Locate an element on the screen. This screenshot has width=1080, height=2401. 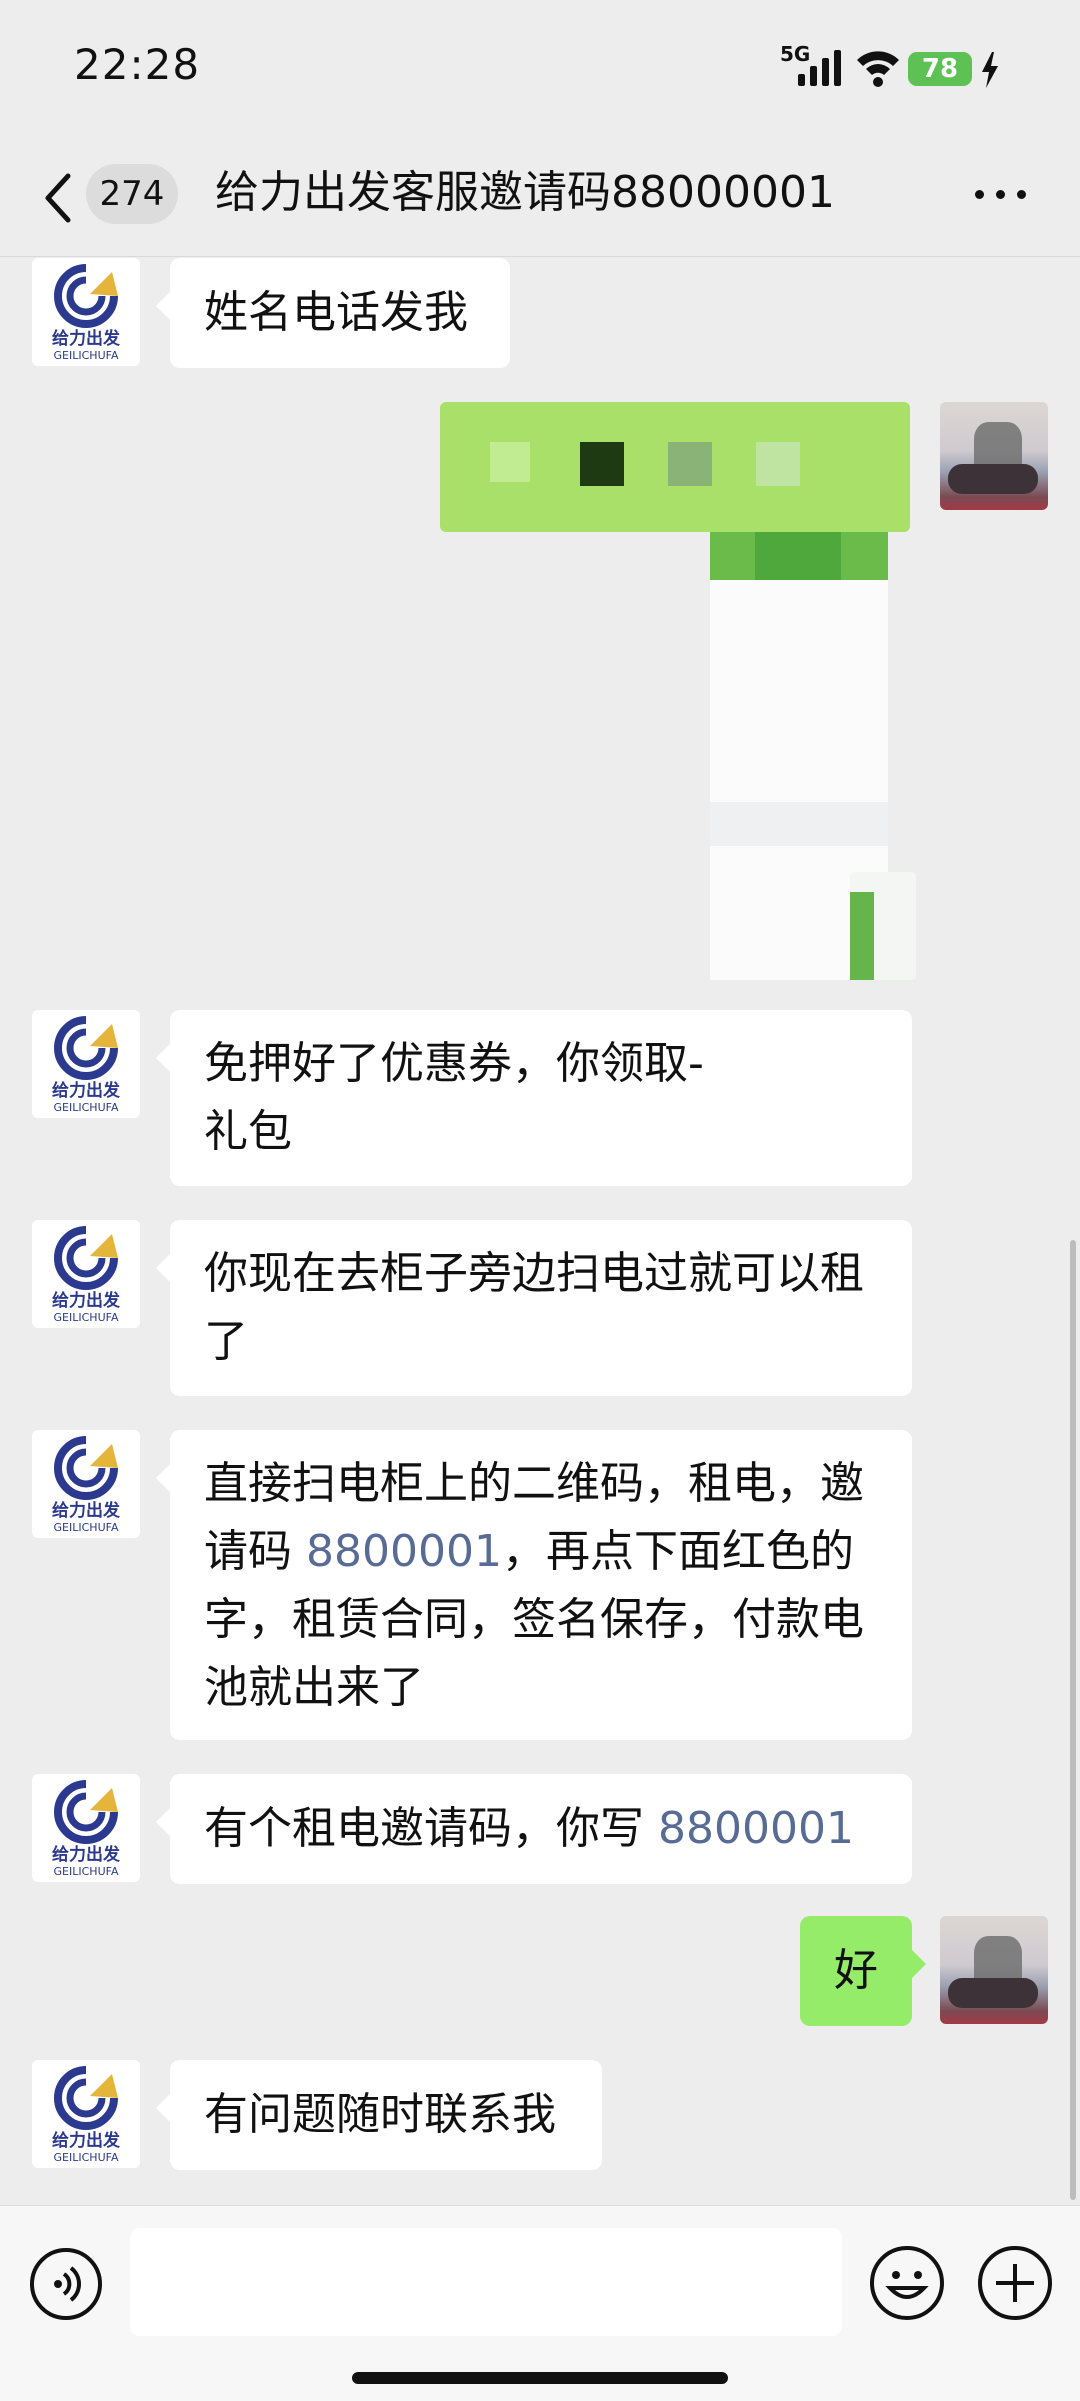
message-bubble: 姓名电话发我 is located at coordinates (333, 313).